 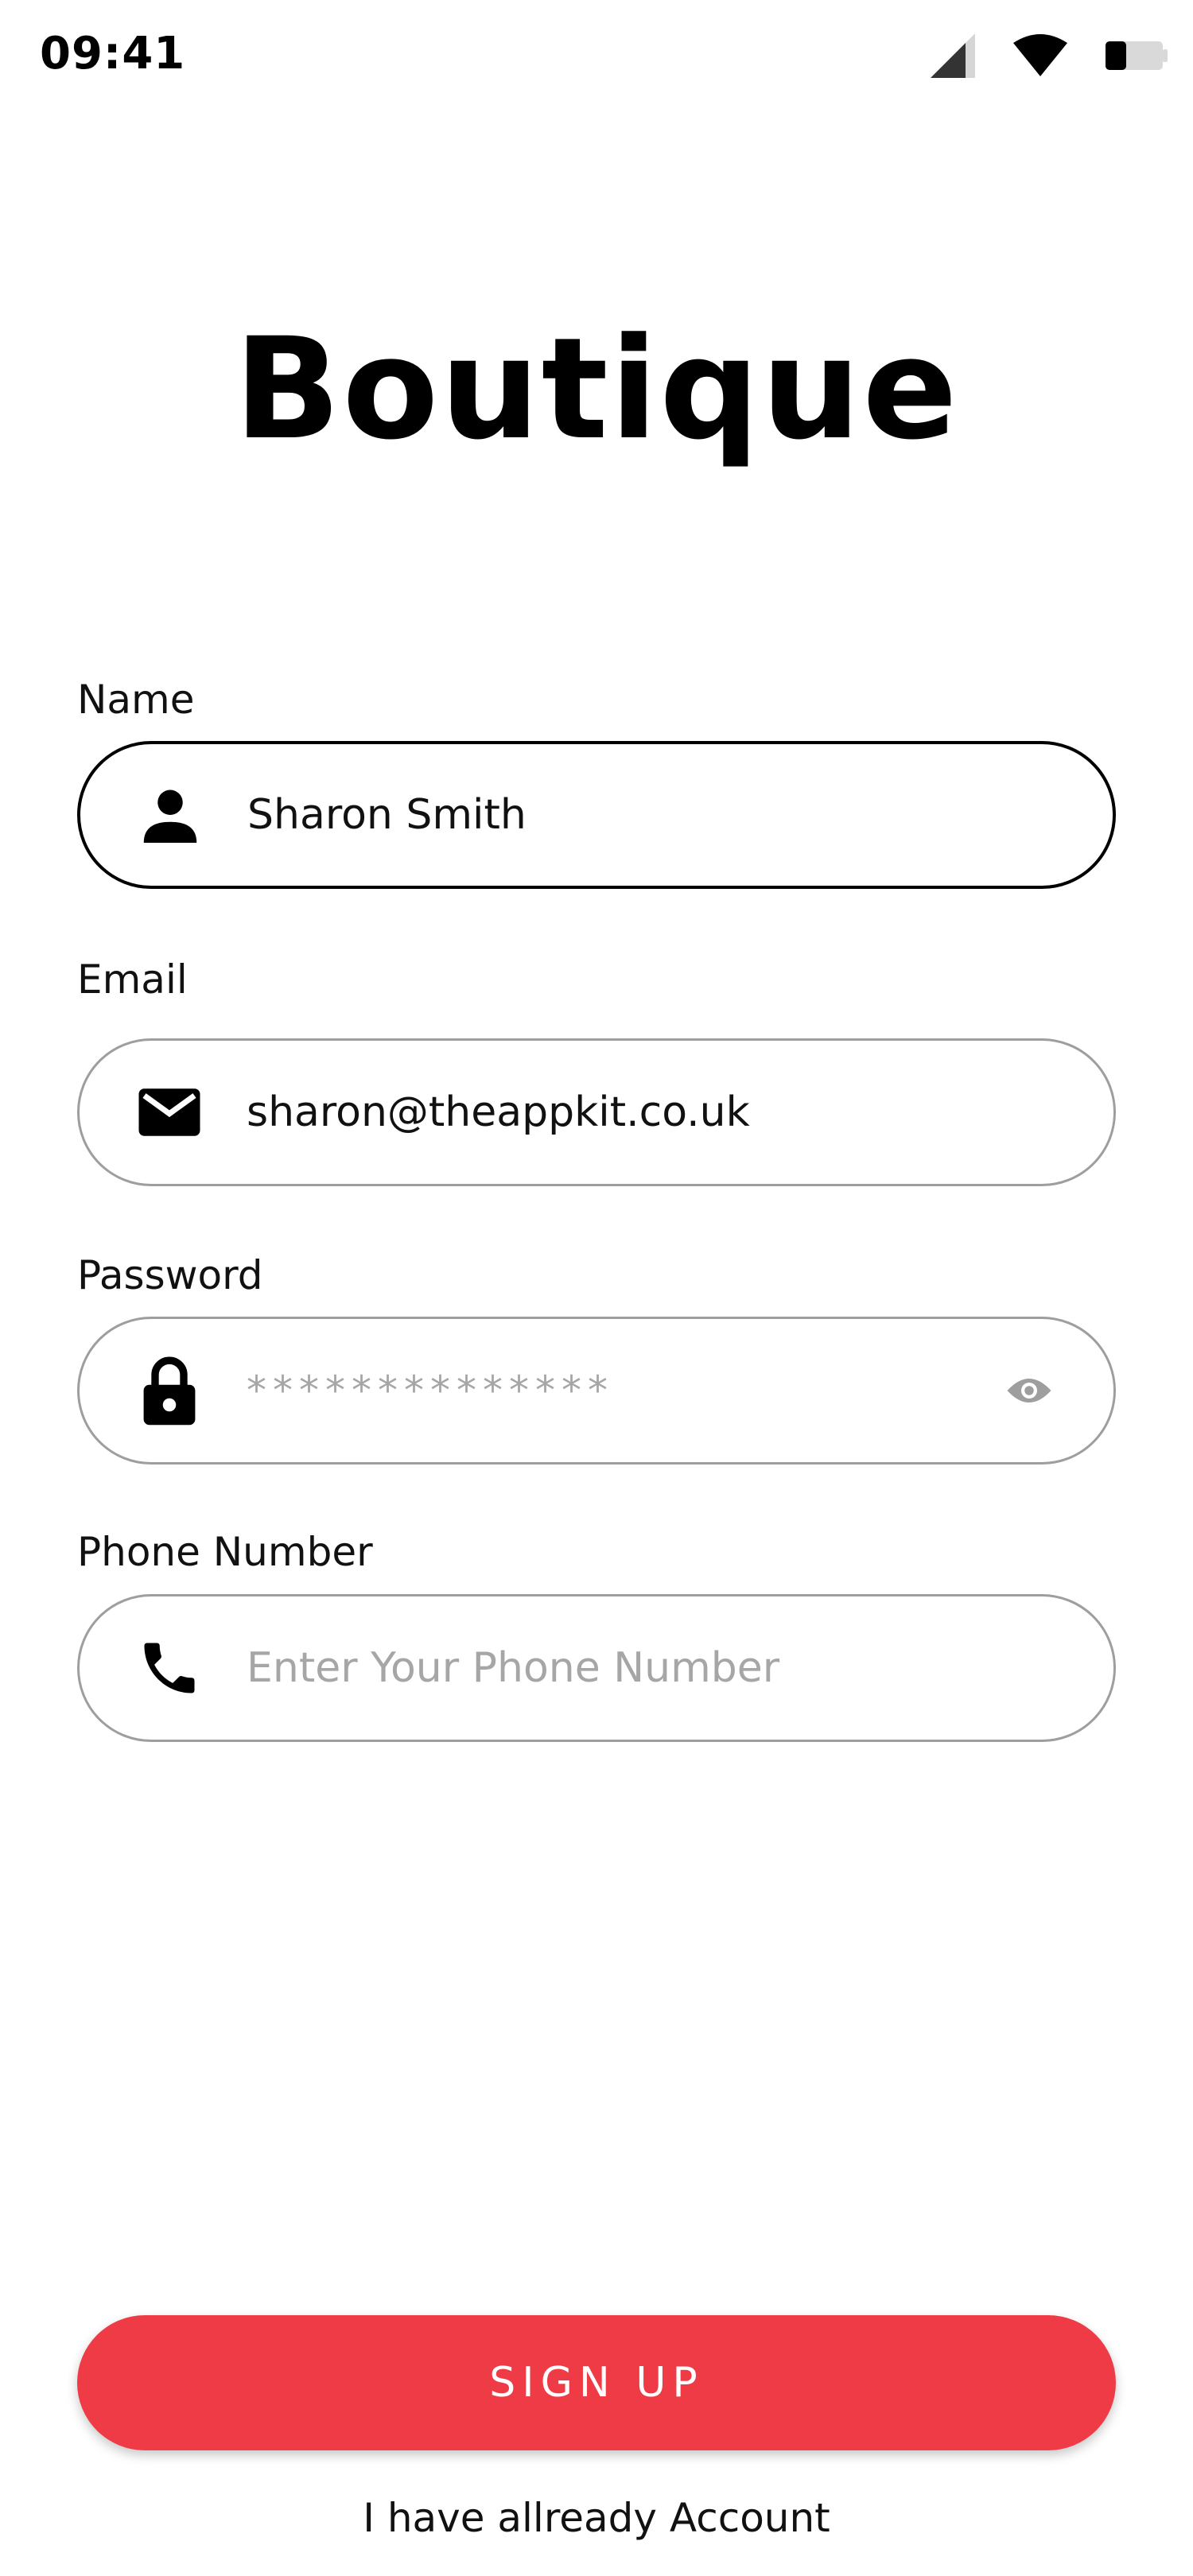 I want to click on email-field: sharon@theappkit.co.uk, so click(x=596, y=1112).